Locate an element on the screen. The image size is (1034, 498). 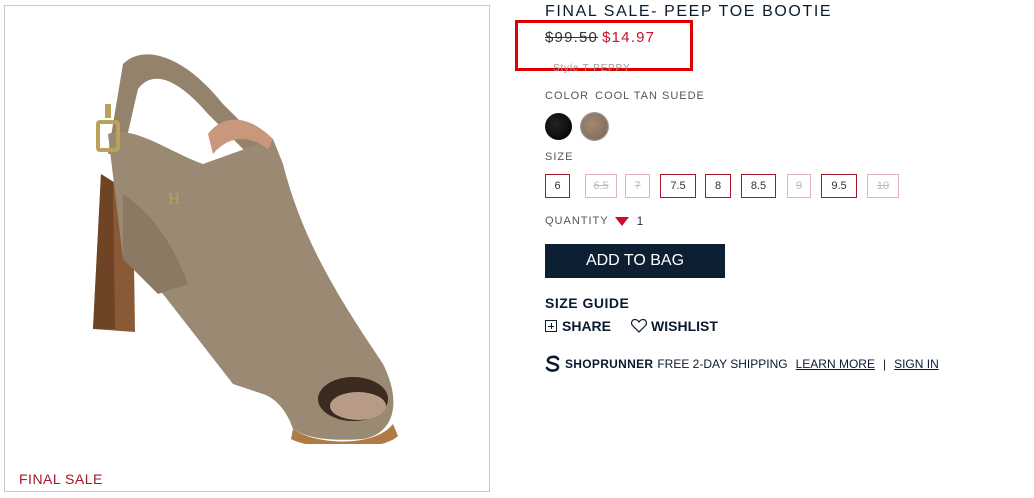
size-option-6: 6 is located at coordinates (557, 186).